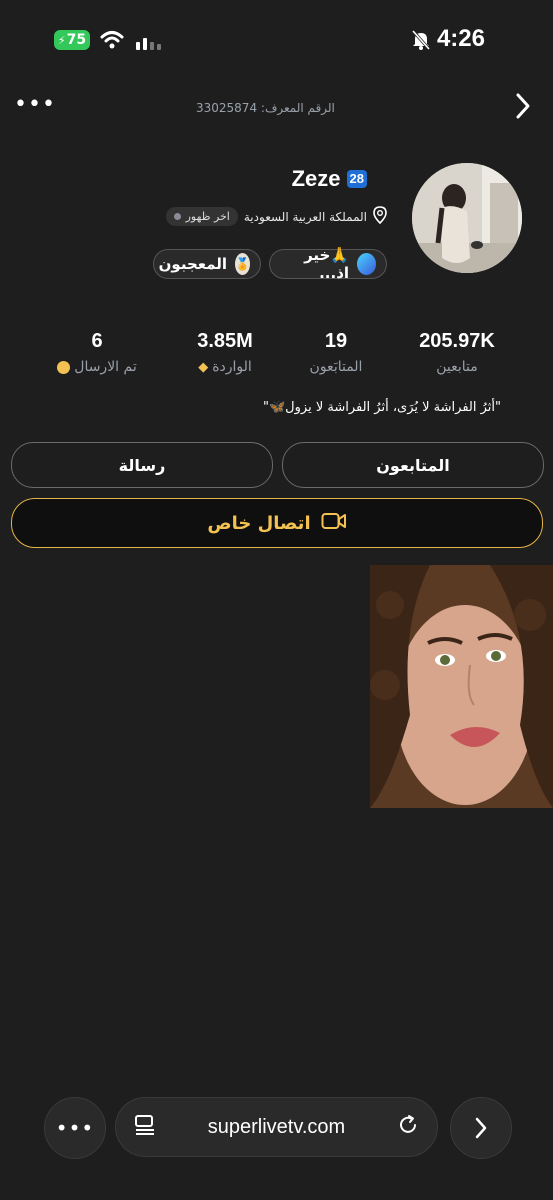  What do you see at coordinates (142, 465) in the screenshot?
I see `message-button: رسالة` at bounding box center [142, 465].